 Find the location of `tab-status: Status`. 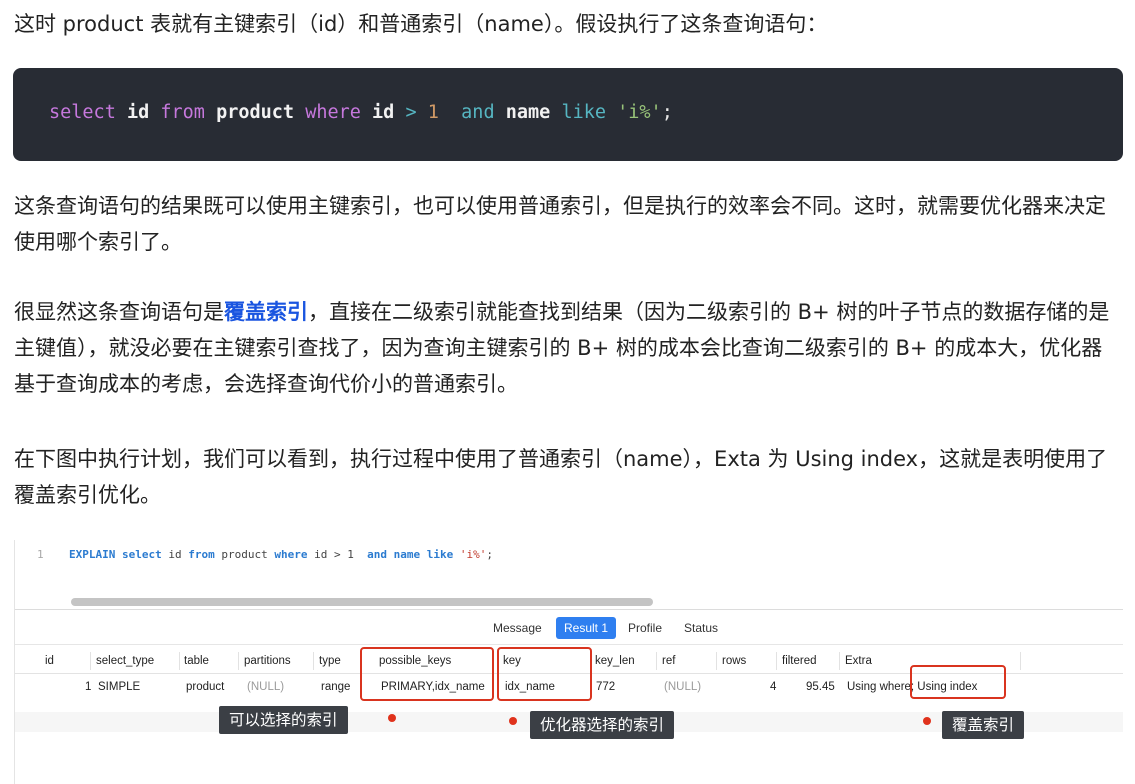

tab-status: Status is located at coordinates (701, 628).